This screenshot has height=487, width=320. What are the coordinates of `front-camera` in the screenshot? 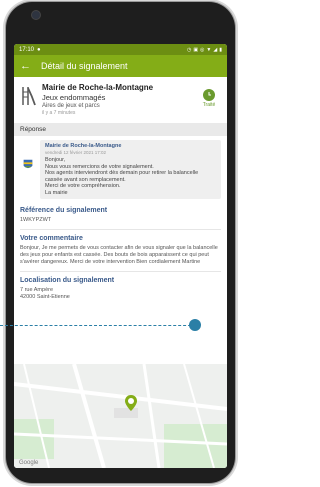 It's located at (36, 15).